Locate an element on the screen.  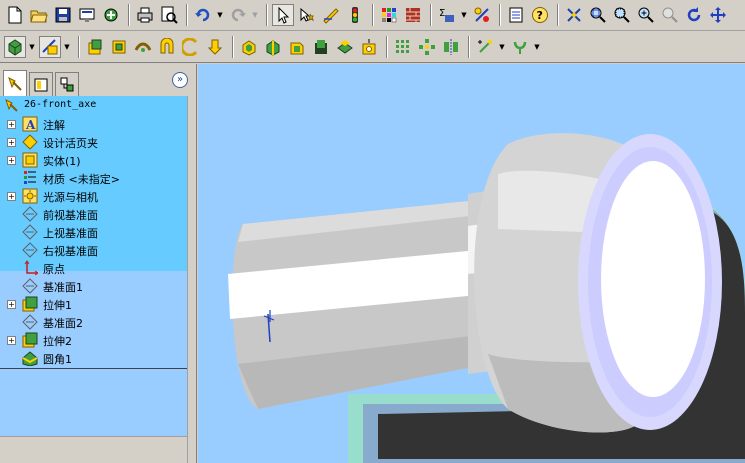
zoom-fit-icon is located at coordinates (598, 15).